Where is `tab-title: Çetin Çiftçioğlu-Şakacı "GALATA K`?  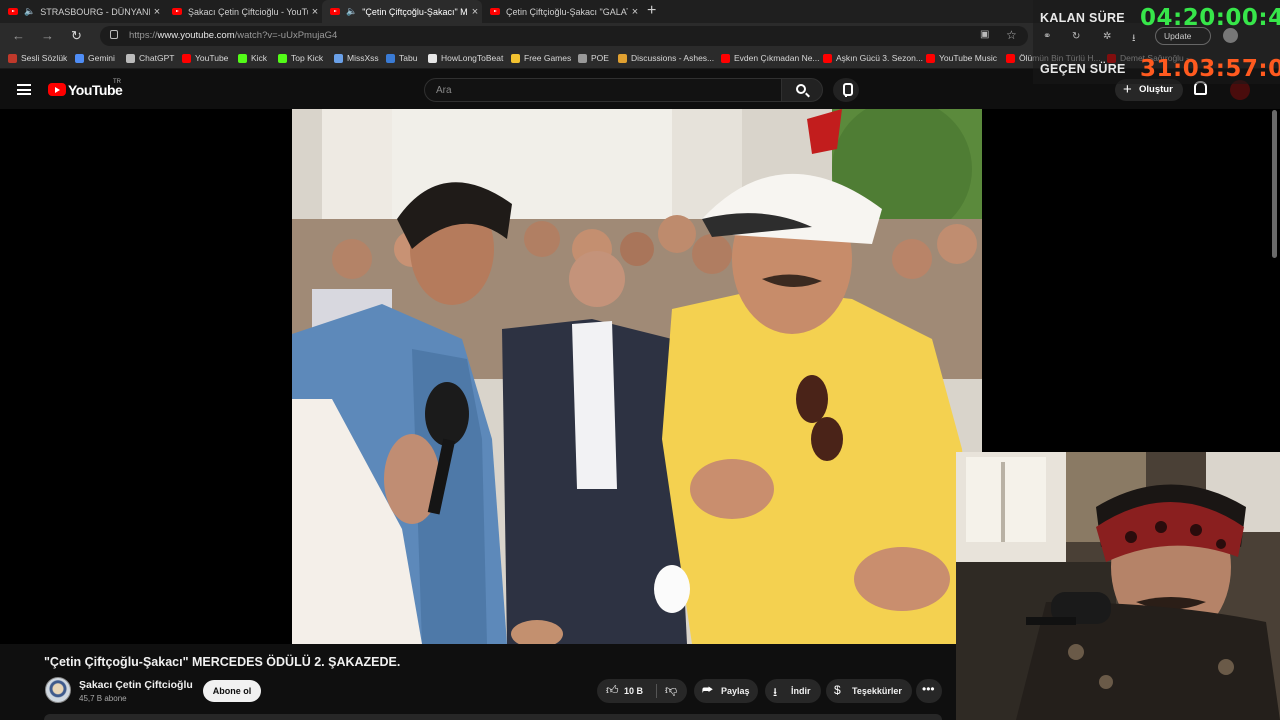 tab-title: Çetin Çiftçioğlu-Şakacı "GALATA K is located at coordinates (567, 11).